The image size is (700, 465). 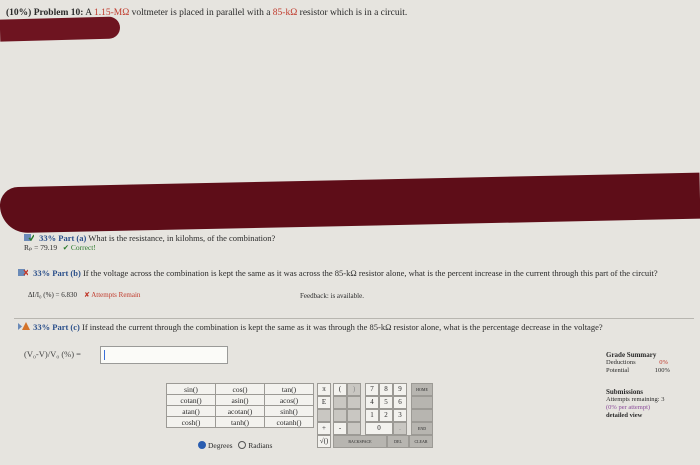 What do you see at coordinates (398, 441) in the screenshot?
I see `del-key: DEL` at bounding box center [398, 441].